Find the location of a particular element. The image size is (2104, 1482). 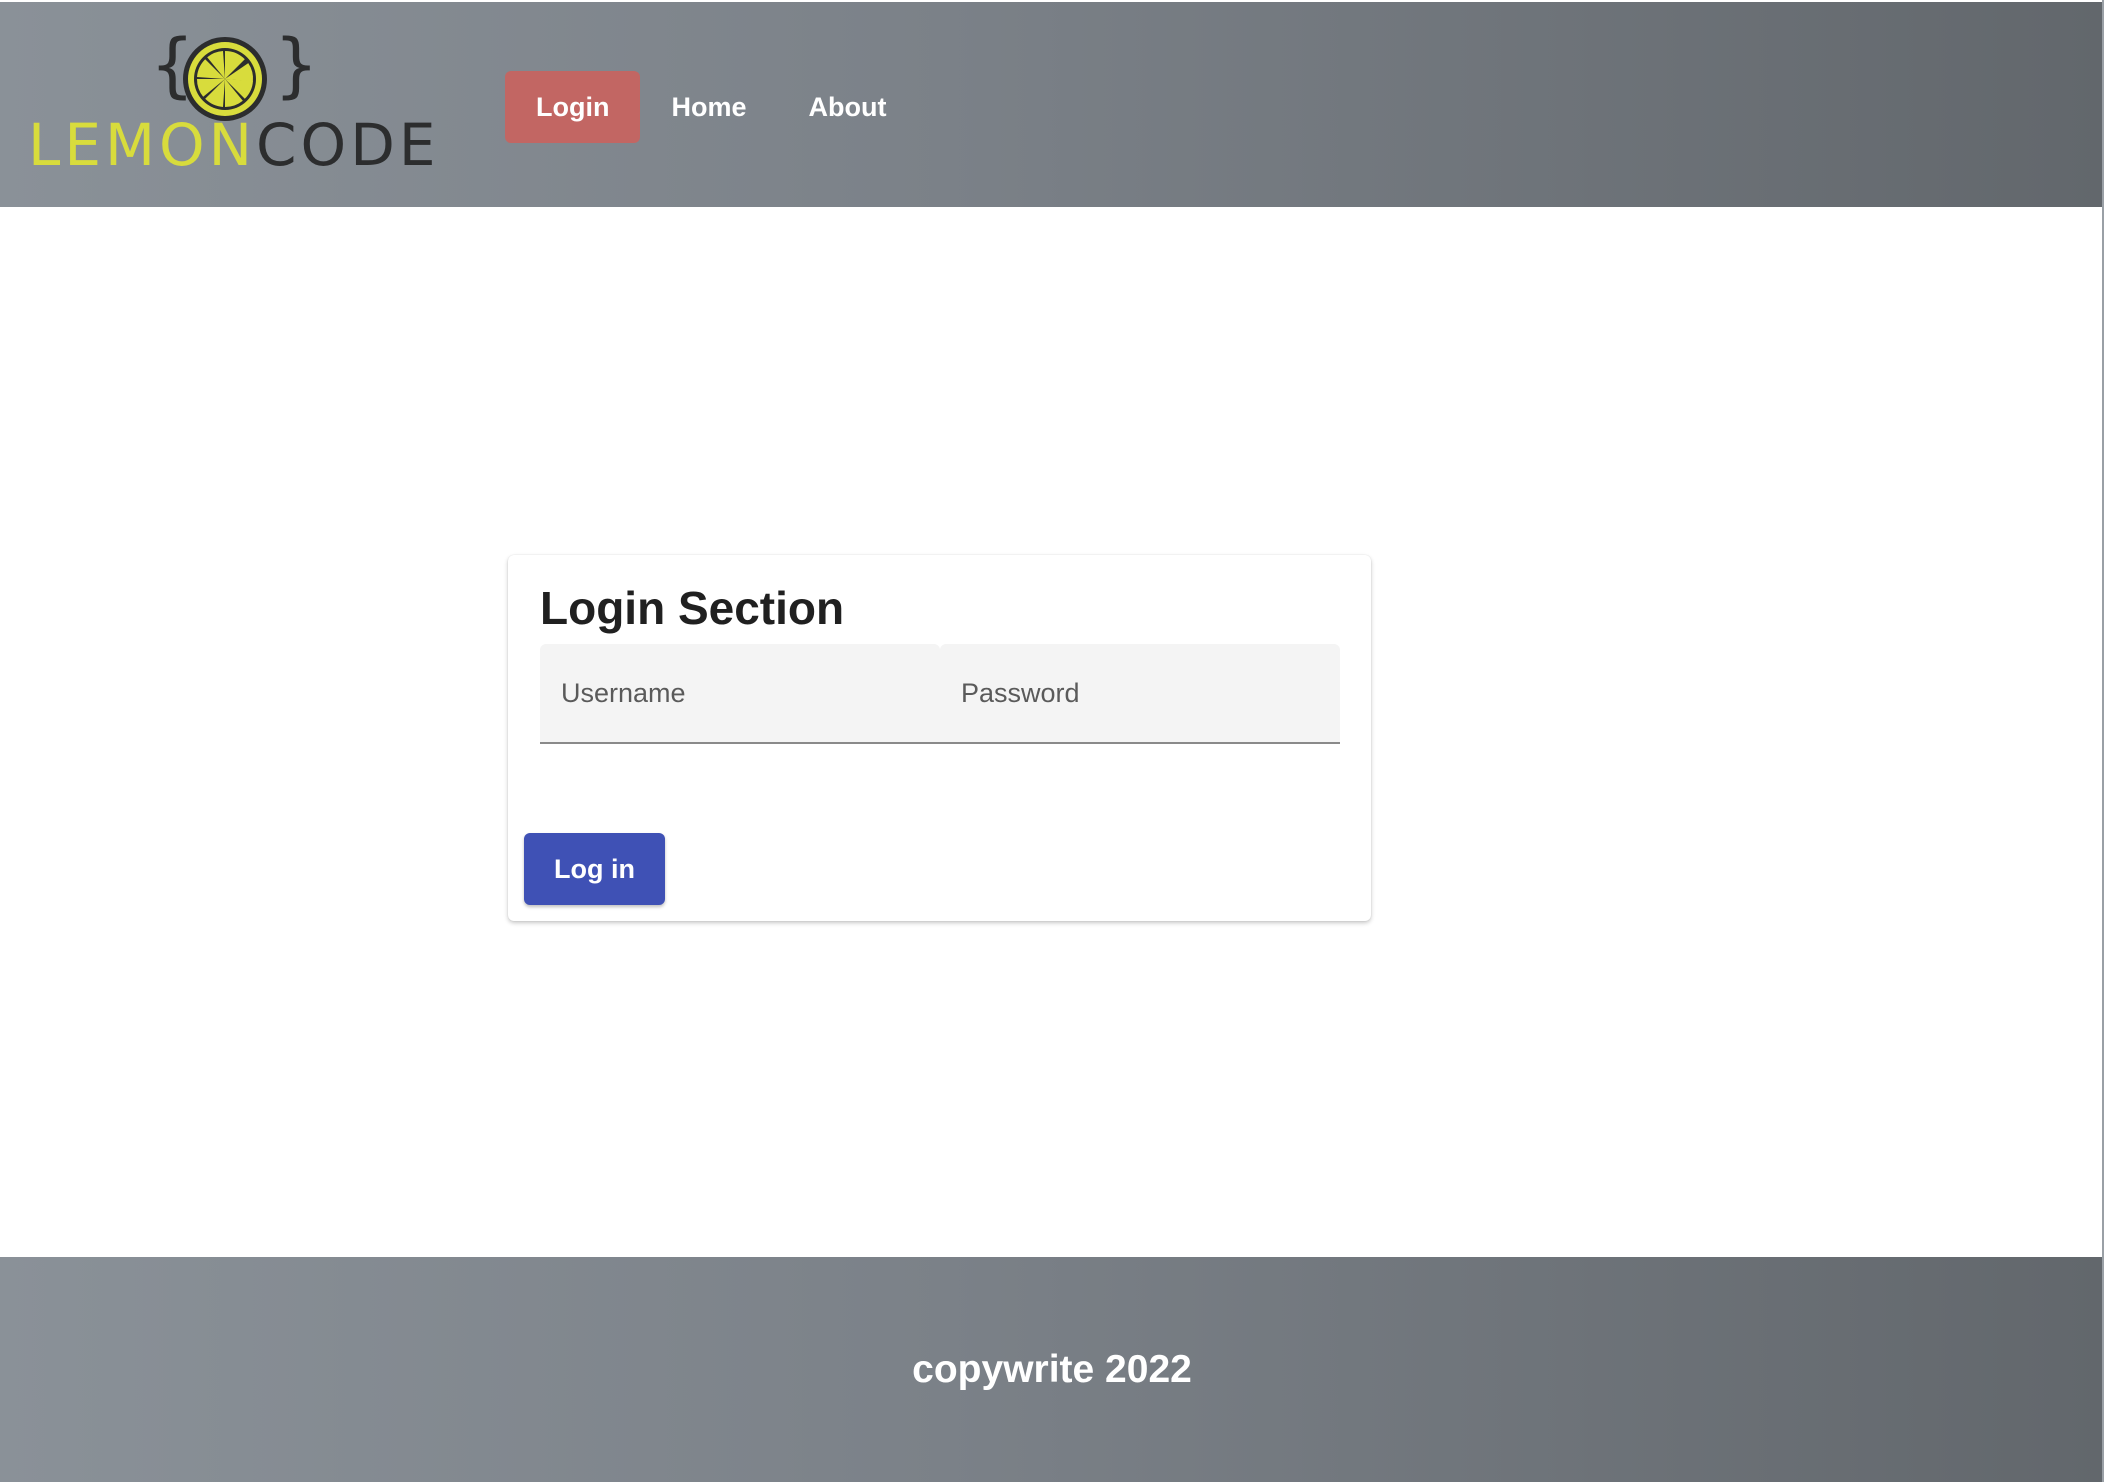

nav-about: About is located at coordinates (848, 107).